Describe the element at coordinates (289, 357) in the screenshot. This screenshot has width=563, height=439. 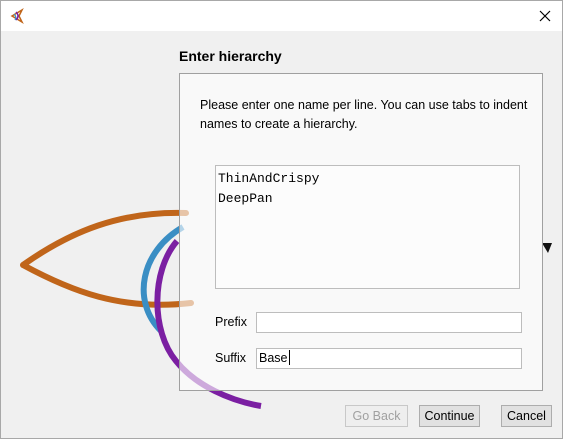
I see `text-caret` at that location.